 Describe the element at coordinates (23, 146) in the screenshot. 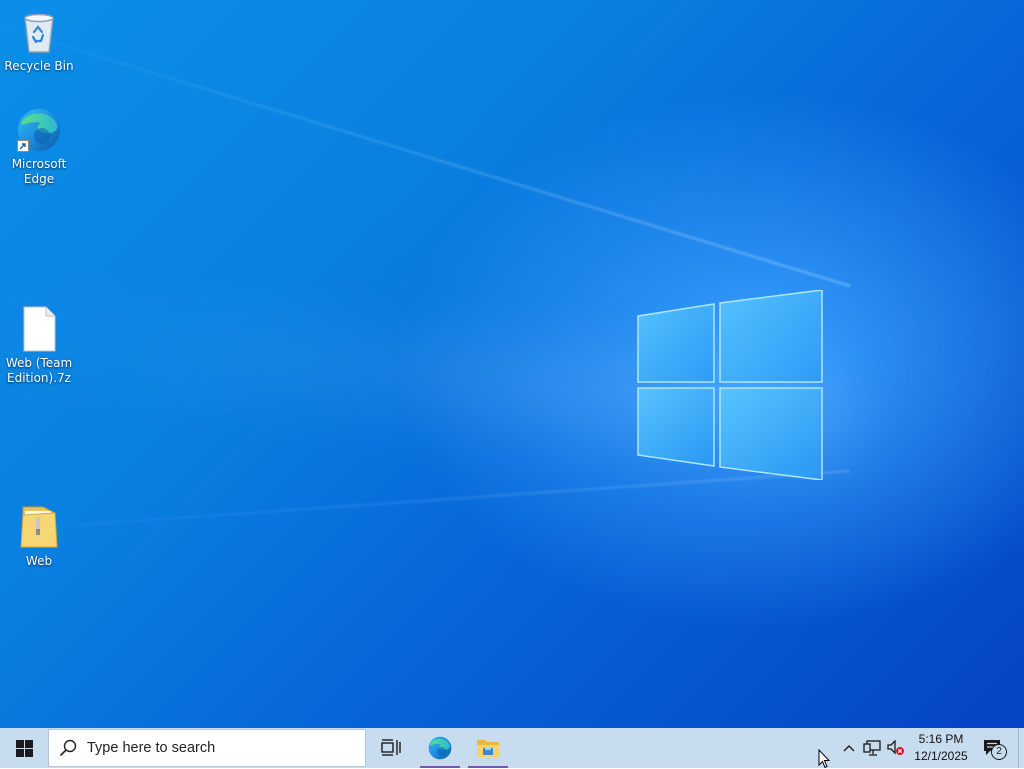

I see `shortcut-arrow-icon` at that location.